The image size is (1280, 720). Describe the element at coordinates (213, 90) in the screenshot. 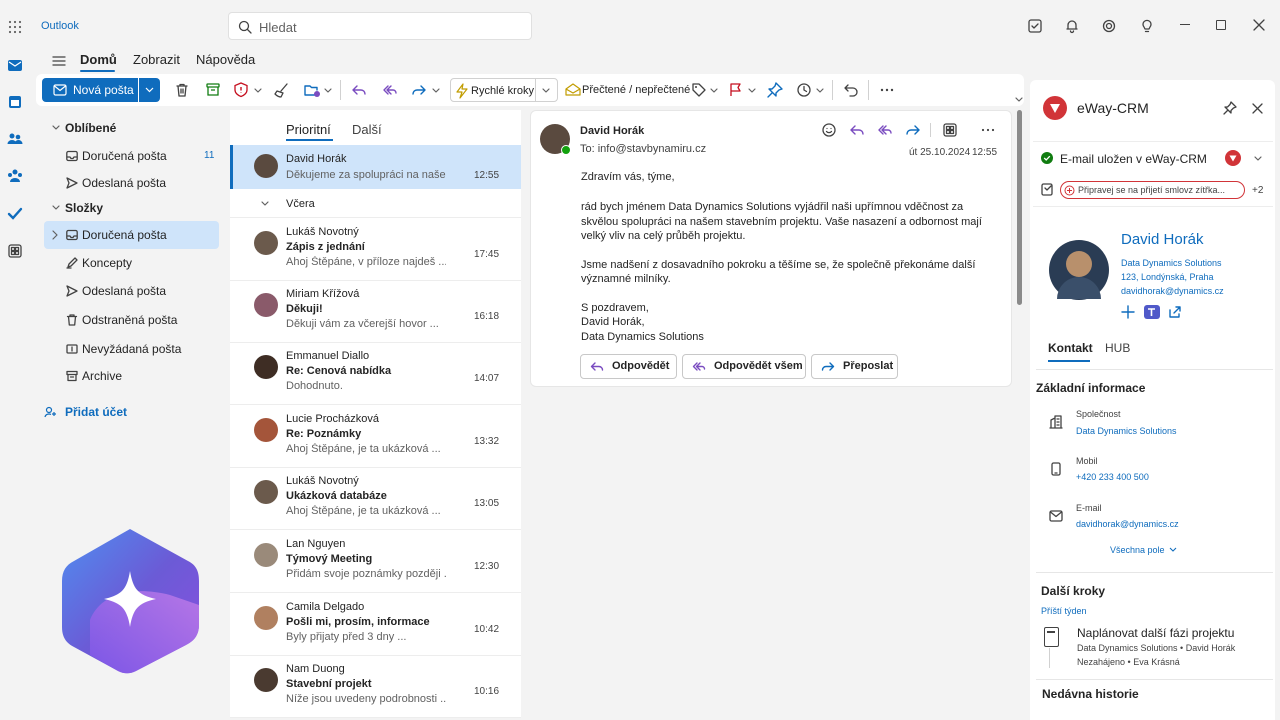

I see `archive-icon` at that location.